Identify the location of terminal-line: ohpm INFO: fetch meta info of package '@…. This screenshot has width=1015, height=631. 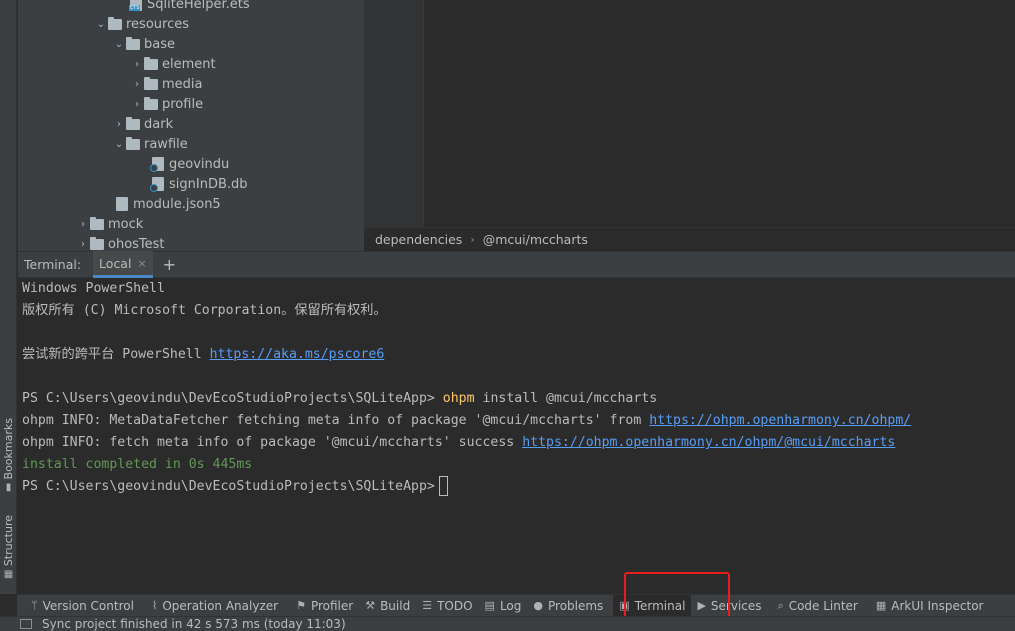
(459, 442).